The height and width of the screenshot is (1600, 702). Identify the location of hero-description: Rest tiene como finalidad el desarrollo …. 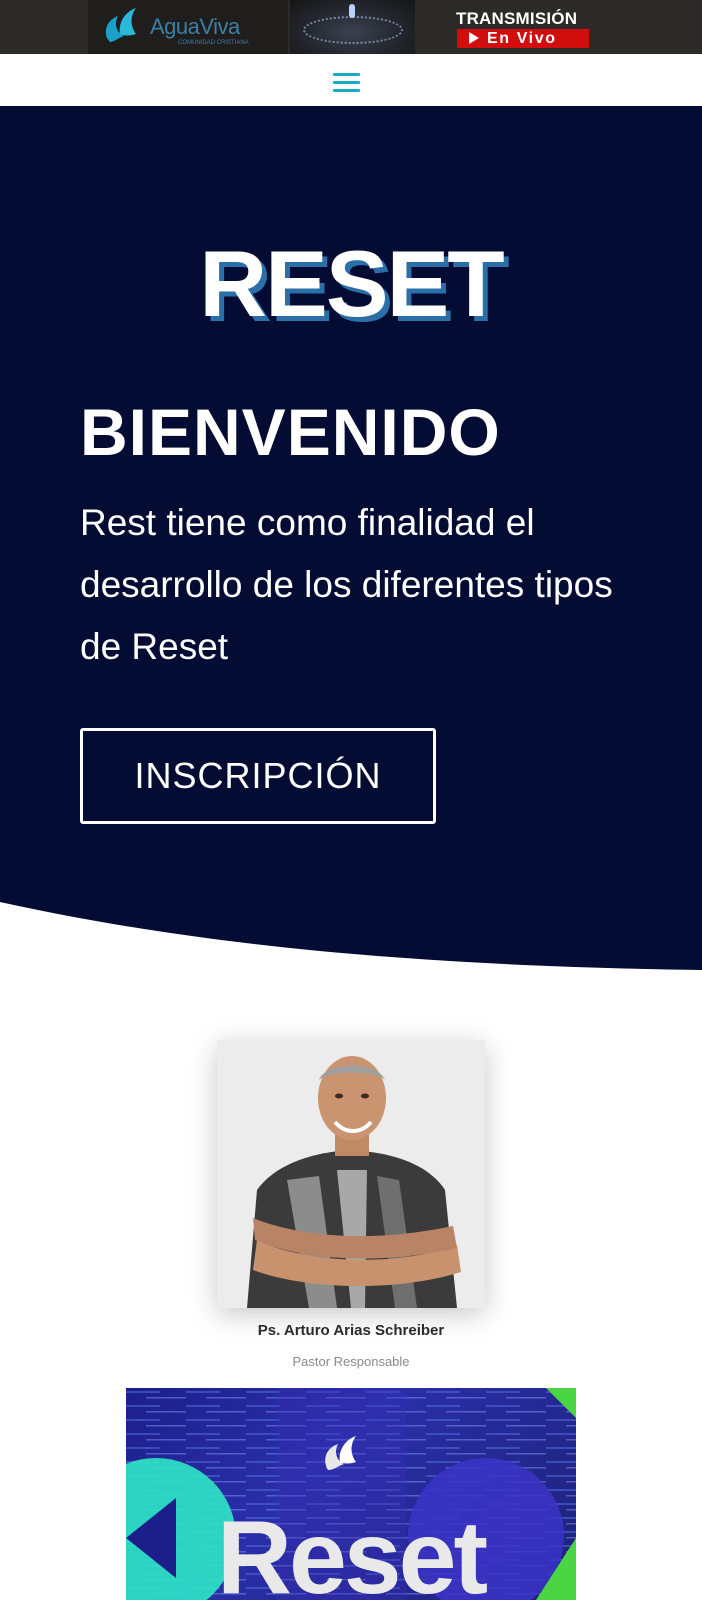
(346, 584).